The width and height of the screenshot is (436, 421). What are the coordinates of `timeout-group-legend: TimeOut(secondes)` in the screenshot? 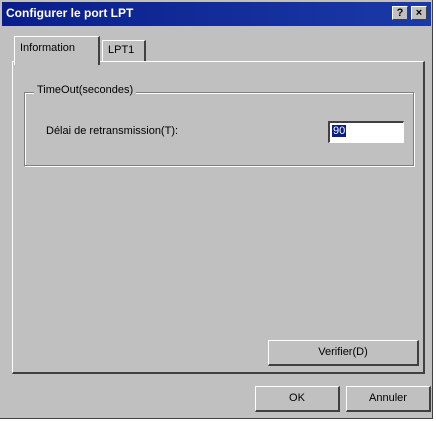 It's located at (85, 90).